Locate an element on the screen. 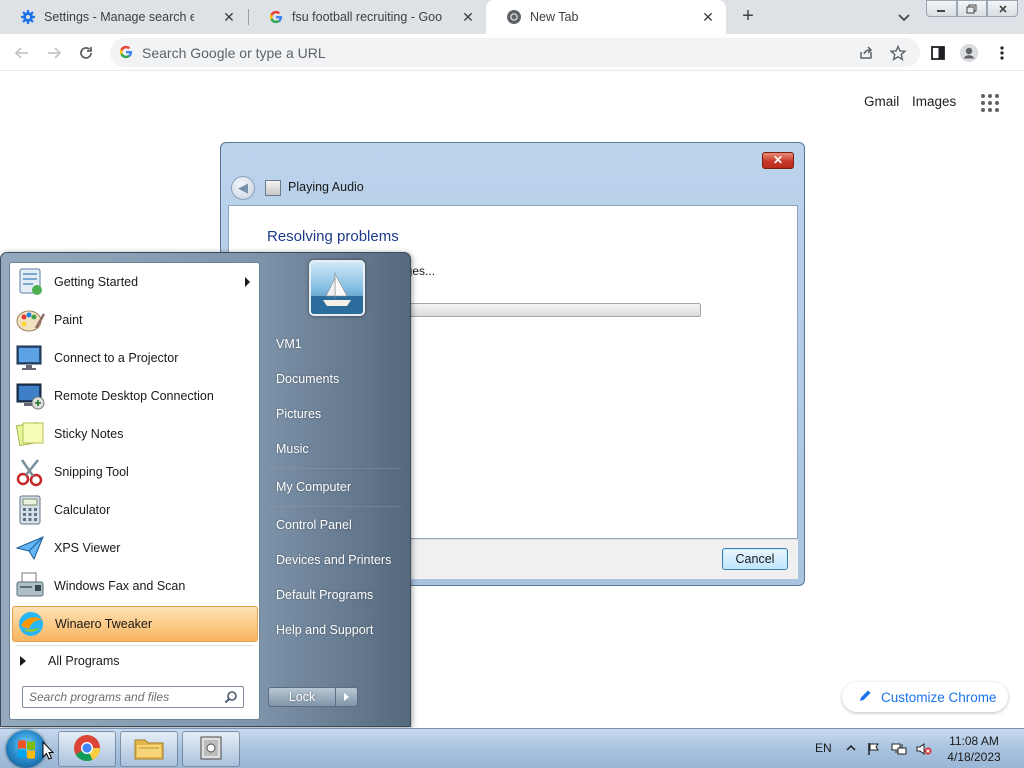 Image resolution: width=1024 pixels, height=768 pixels. program-snipping-tool: Snipping Tool is located at coordinates (135, 472).